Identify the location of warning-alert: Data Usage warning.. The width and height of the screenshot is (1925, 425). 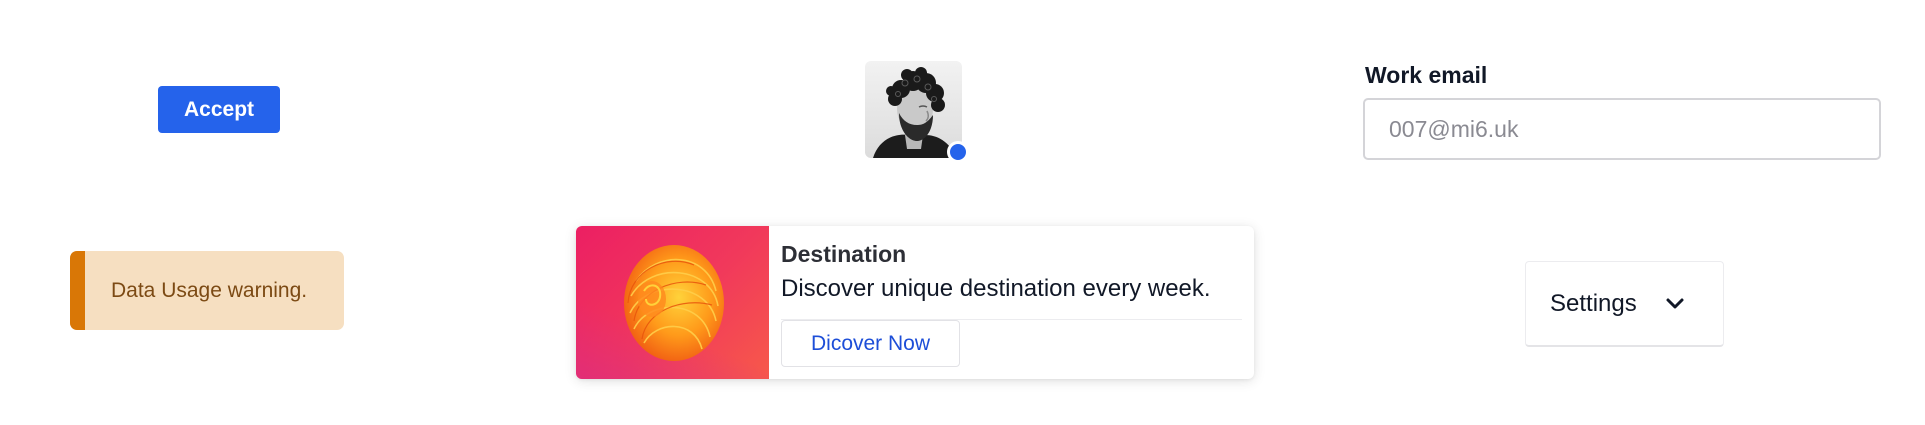
(207, 290).